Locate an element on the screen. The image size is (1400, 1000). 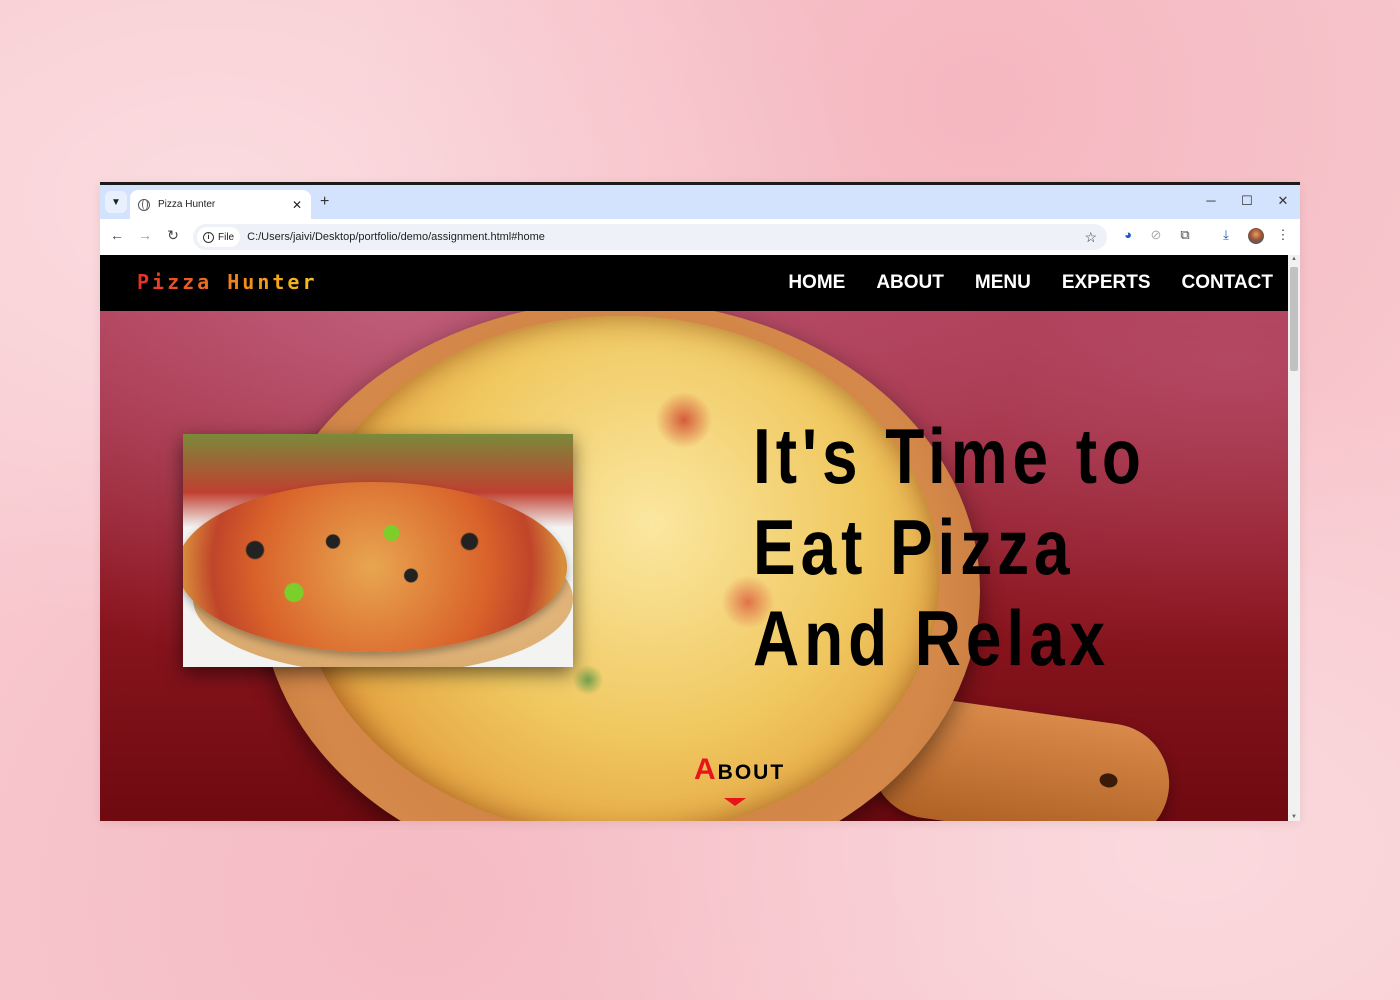
photo-pizza is located at coordinates (375, 567).